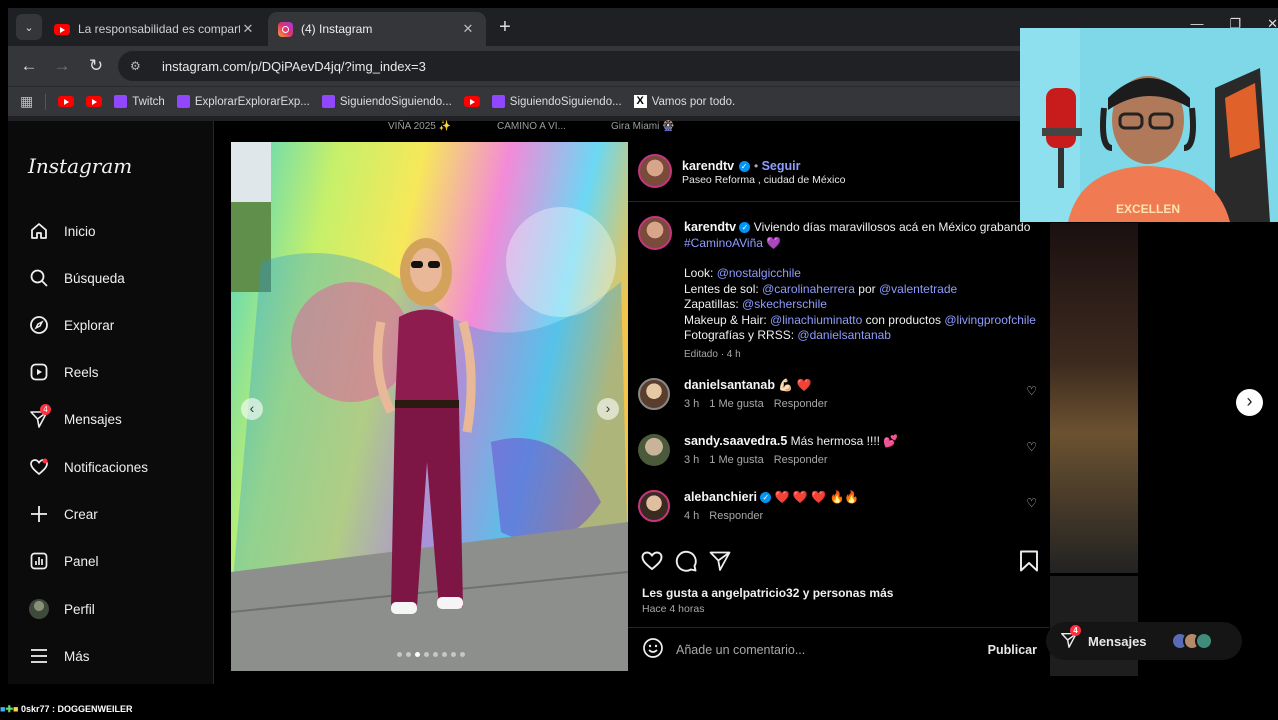  What do you see at coordinates (729, 385) in the screenshot?
I see `comment-username: danielsantanab` at bounding box center [729, 385].